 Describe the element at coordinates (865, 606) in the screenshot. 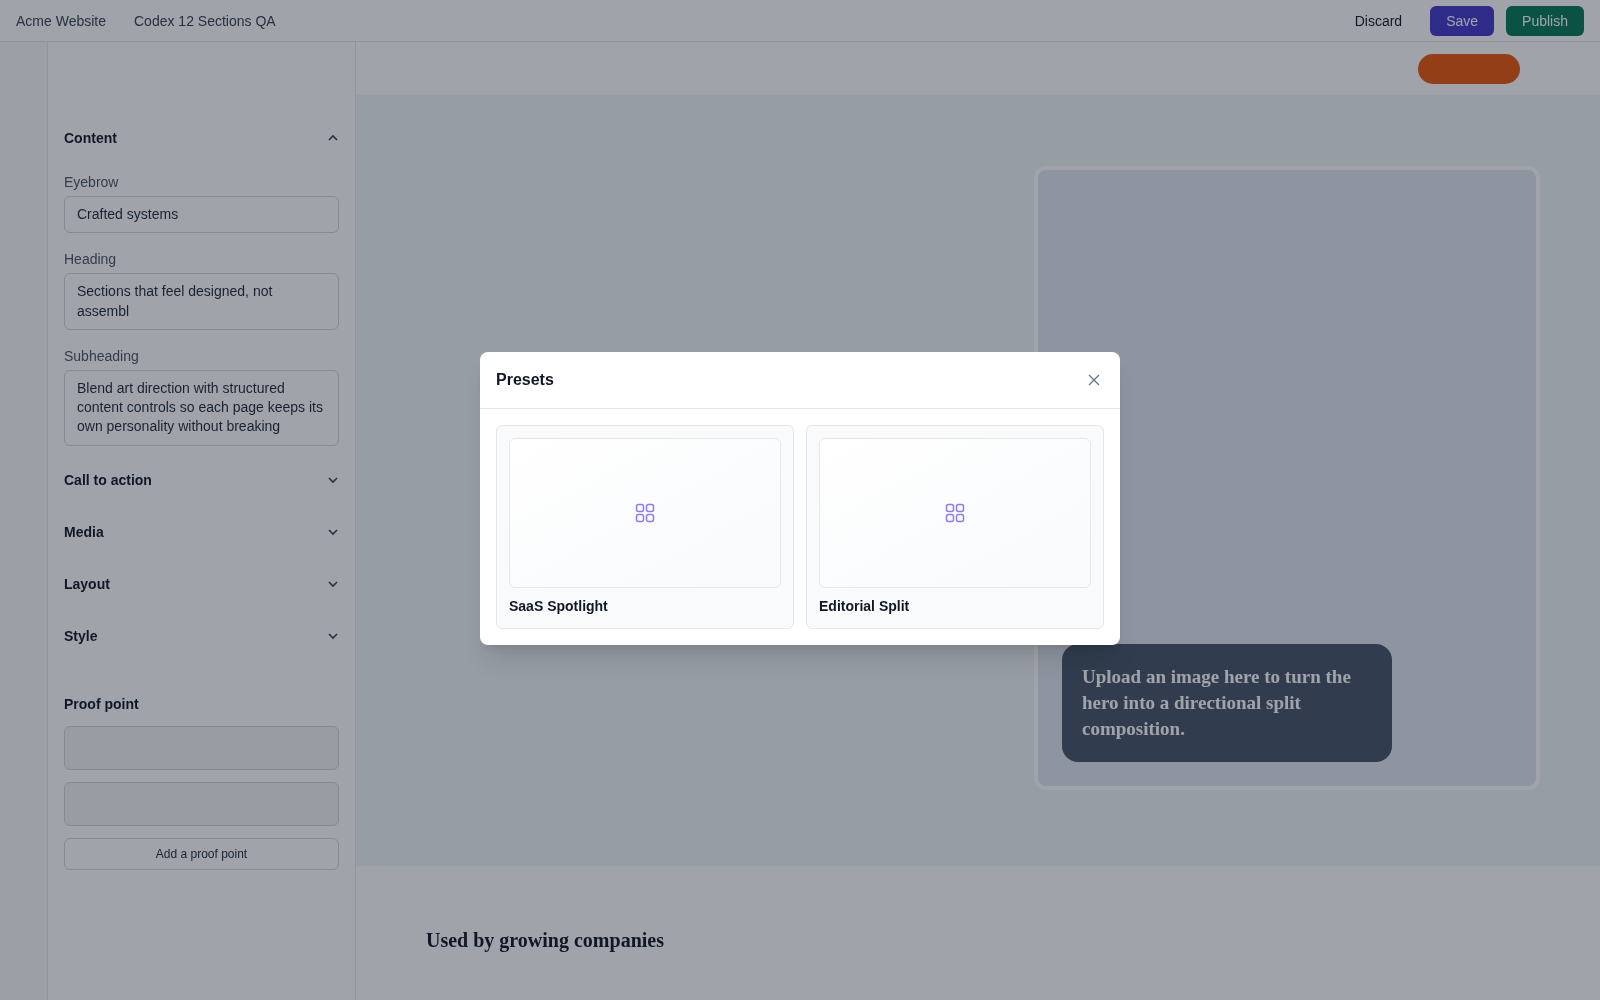

I see `preset-name: Editorial Split` at that location.